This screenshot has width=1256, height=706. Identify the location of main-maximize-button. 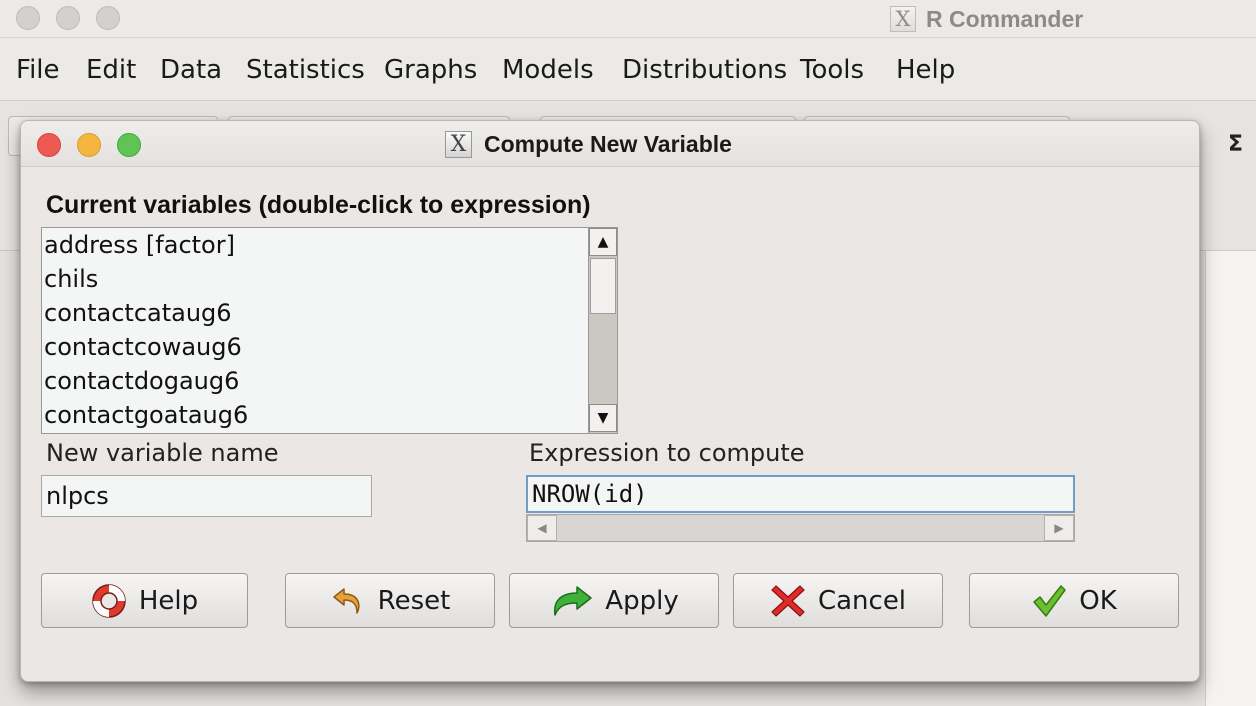
(108, 18).